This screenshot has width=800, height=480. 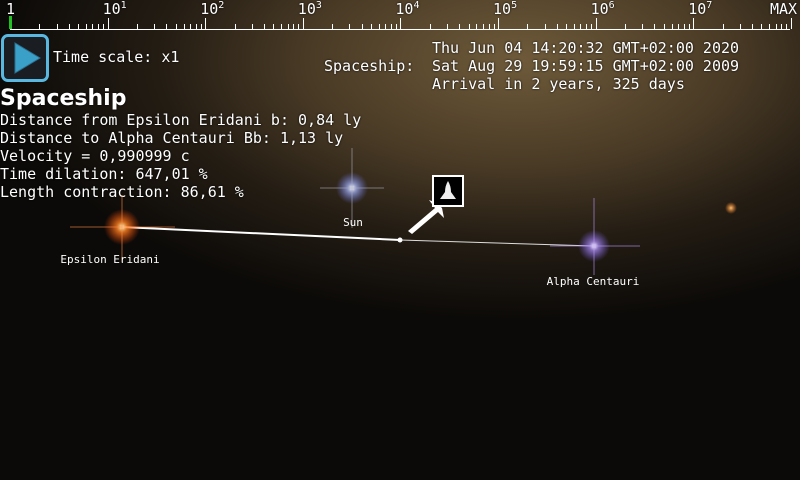 I want to click on spaceship-position, so click(x=400, y=240).